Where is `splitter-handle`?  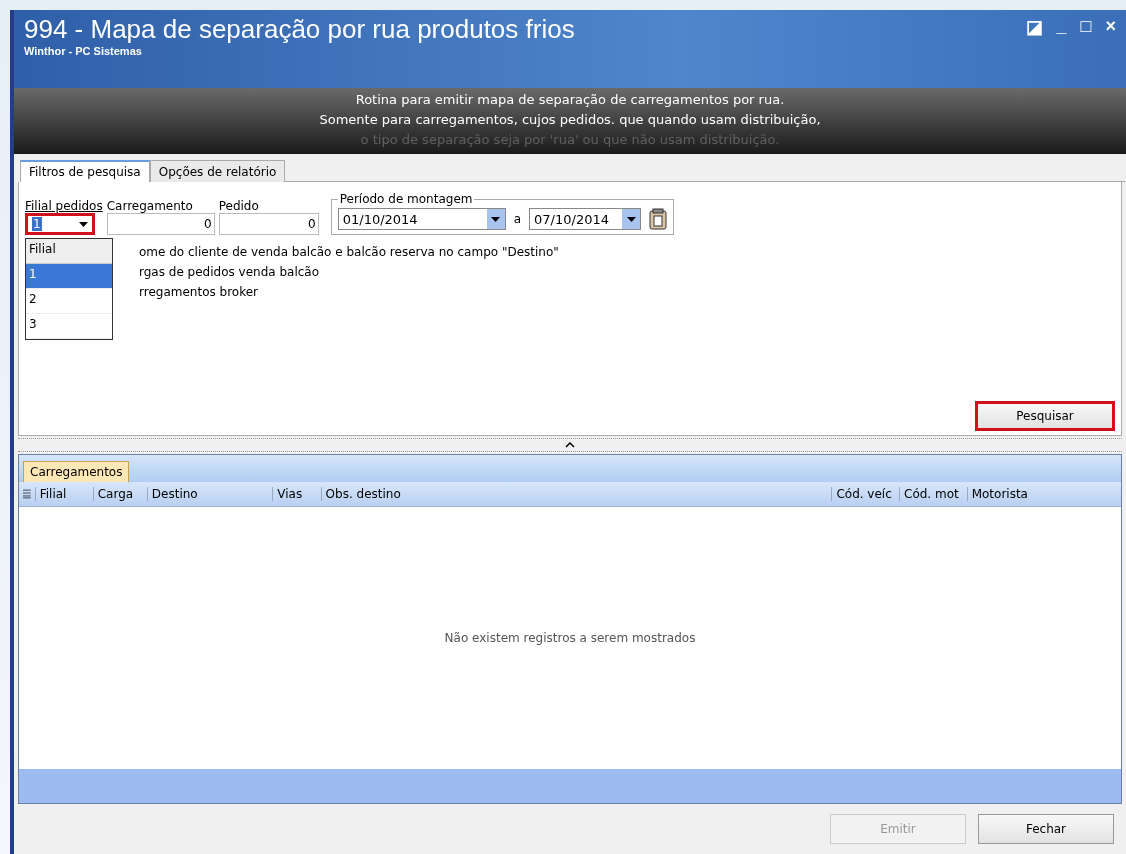
splitter-handle is located at coordinates (570, 445).